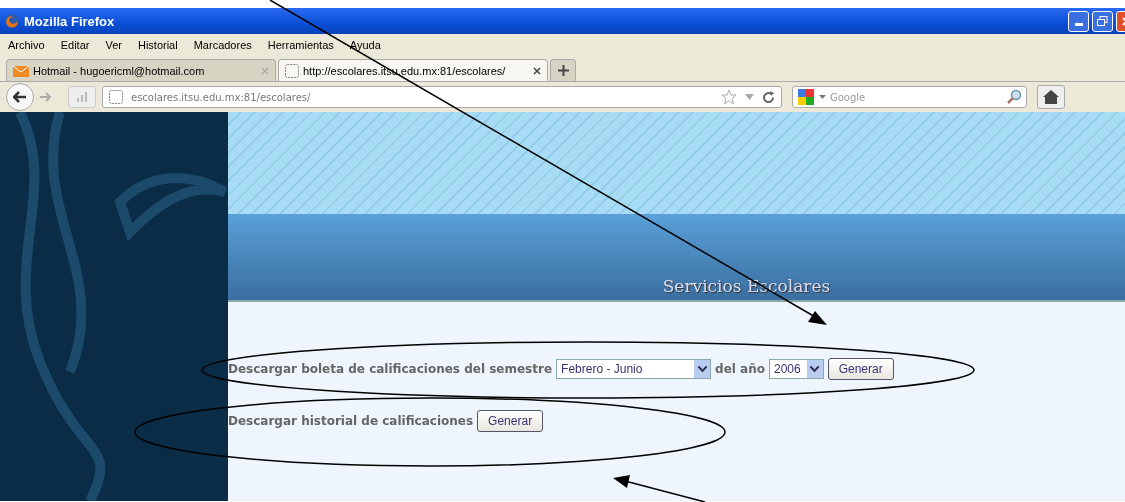 The height and width of the screenshot is (502, 1125). Describe the element at coordinates (221, 97) in the screenshot. I see `address-text: escolares.itsu.edu.mx:81/escolares/` at that location.